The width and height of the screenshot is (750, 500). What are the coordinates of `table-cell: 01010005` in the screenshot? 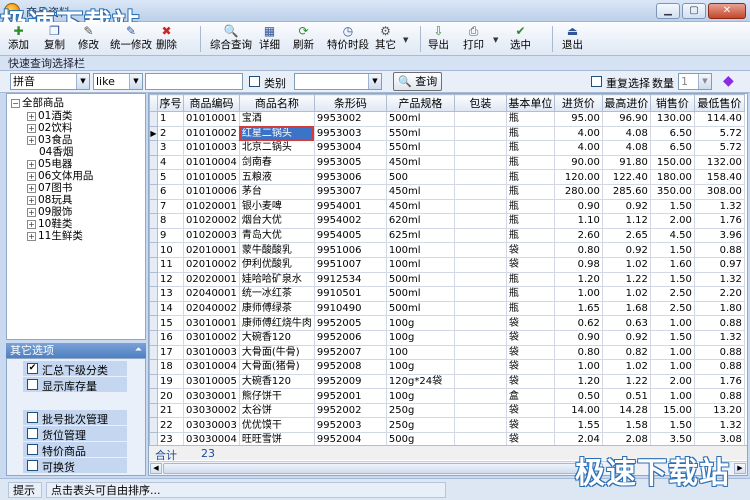 It's located at (211, 177).